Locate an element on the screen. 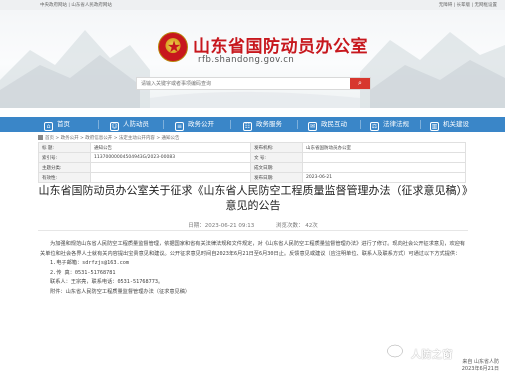 Image resolution: width=505 pixels, height=380 pixels. breadcrumb: 首页 > 政务公开 > 政府信息公开 > 法定主动公开内容 > 通知公告 is located at coordinates (109, 138).